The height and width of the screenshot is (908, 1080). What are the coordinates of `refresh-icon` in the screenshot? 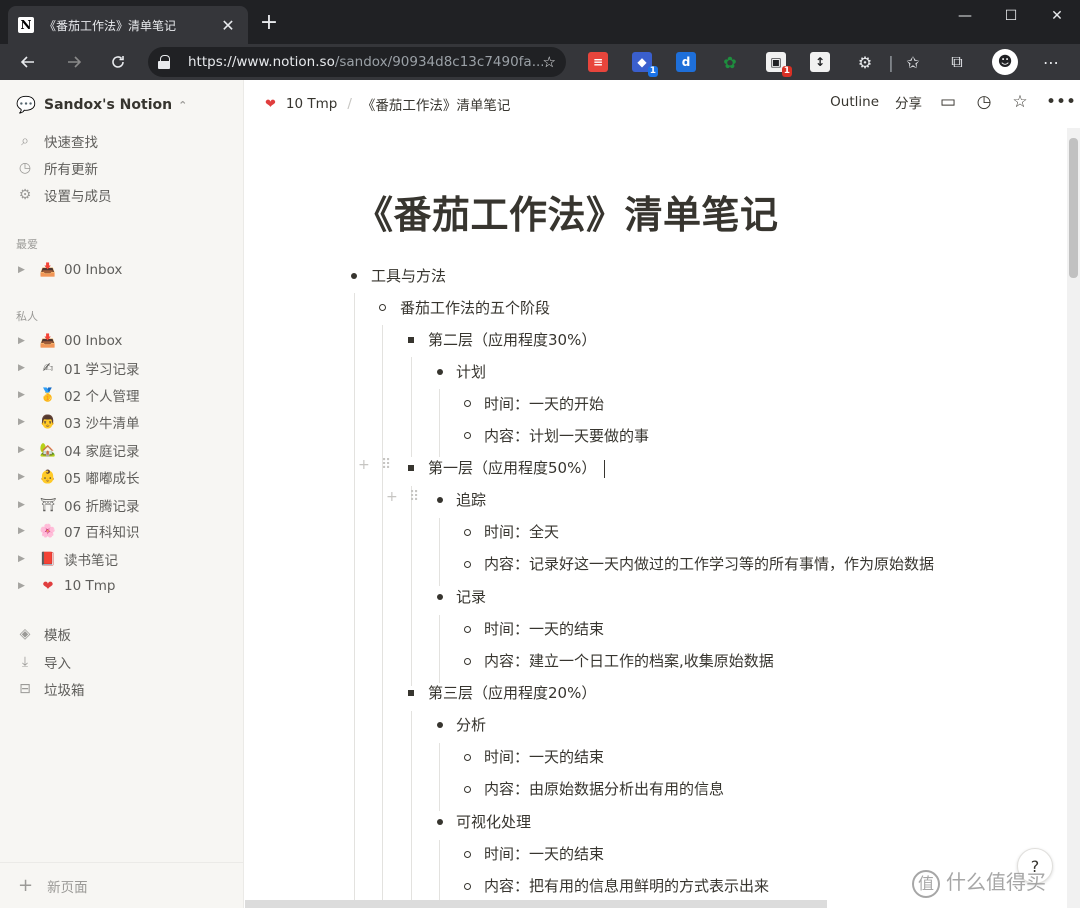 It's located at (118, 62).